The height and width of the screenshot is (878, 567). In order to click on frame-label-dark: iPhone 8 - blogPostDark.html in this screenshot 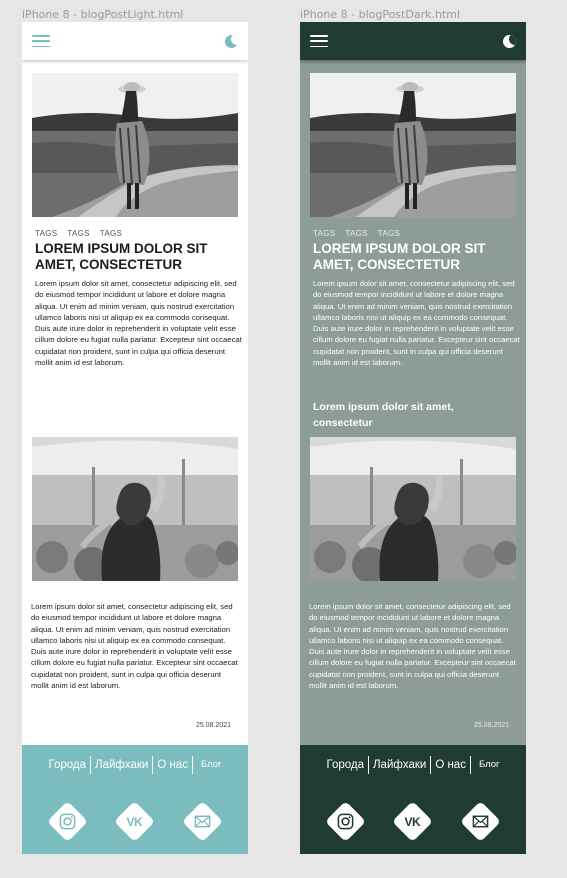, I will do `click(380, 14)`.